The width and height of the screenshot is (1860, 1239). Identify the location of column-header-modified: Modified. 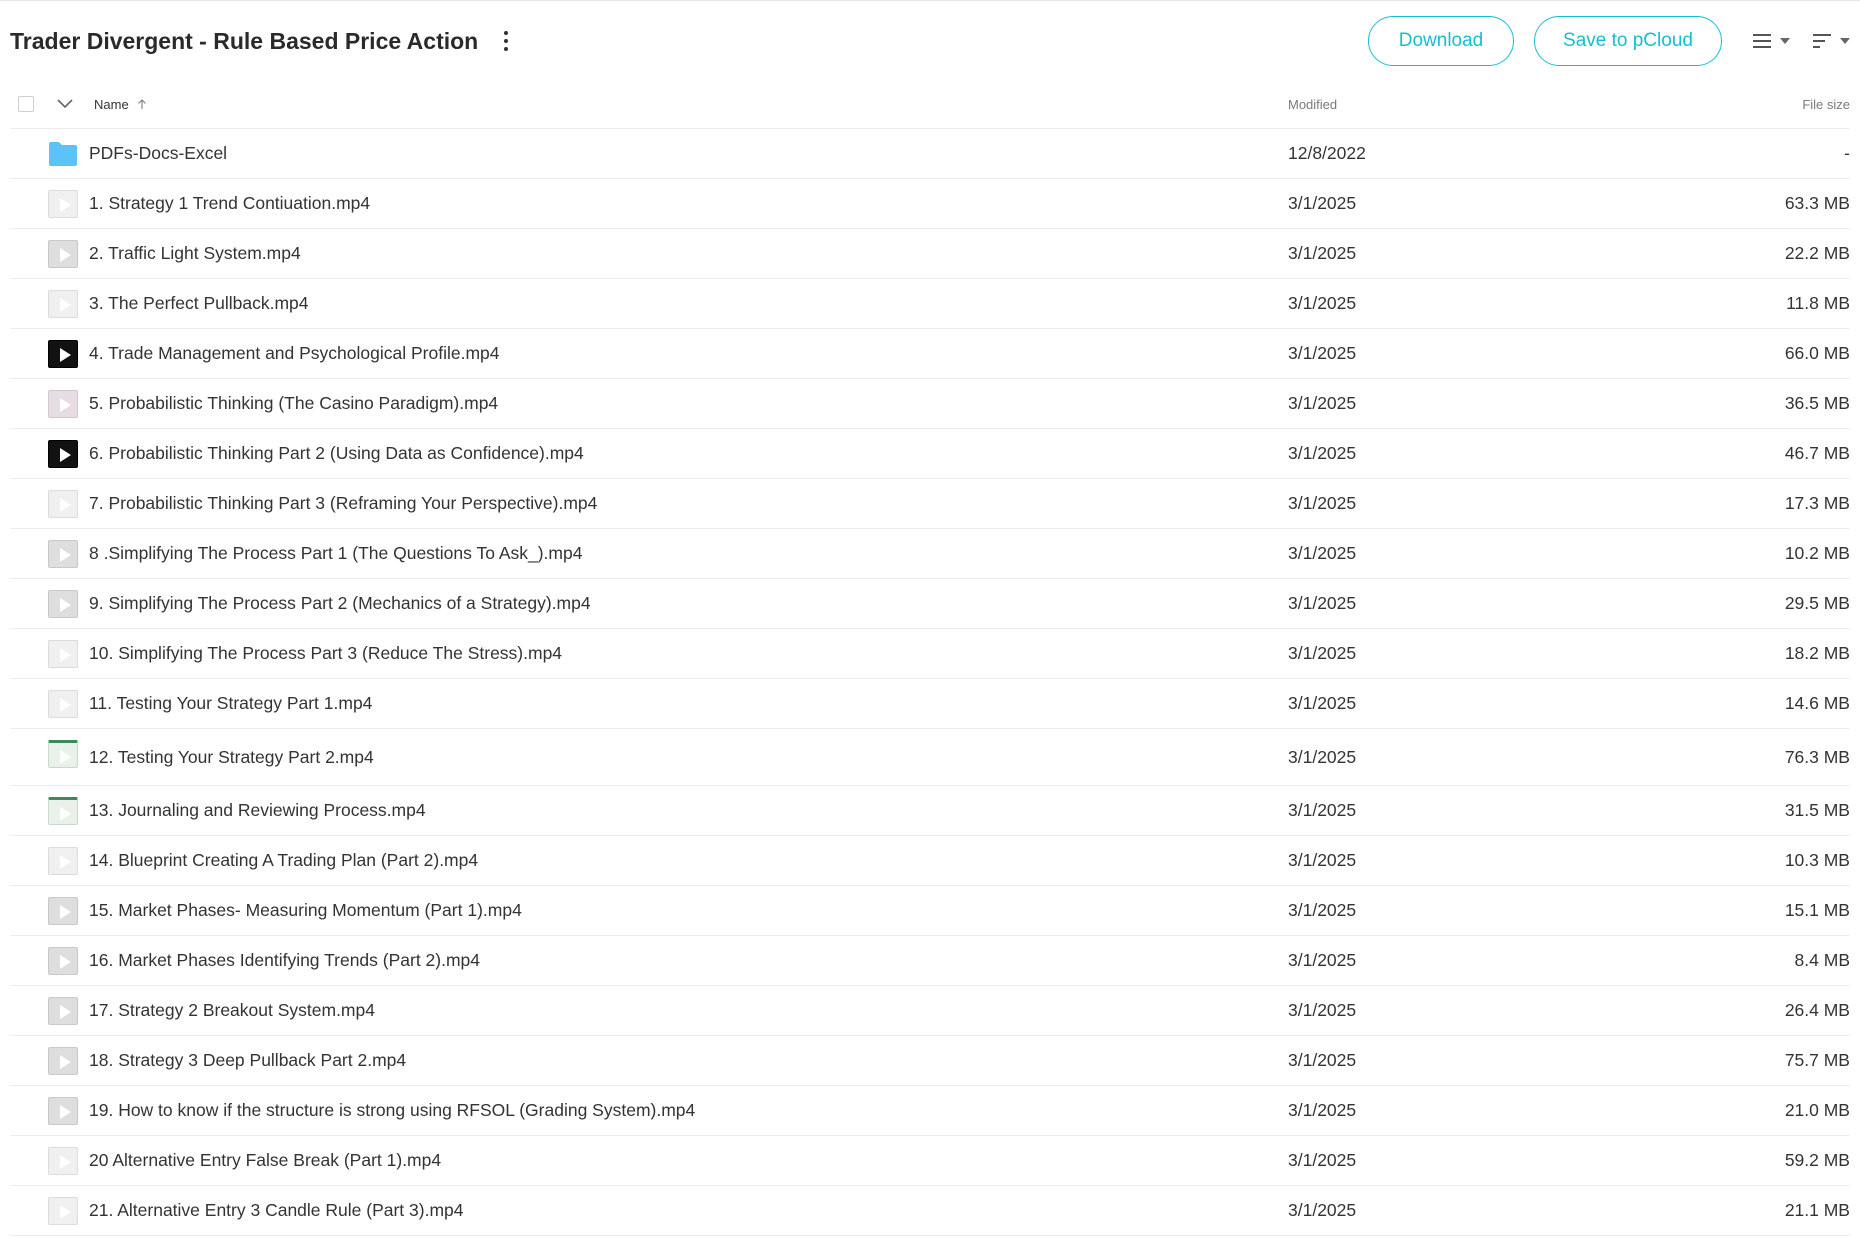
(1312, 104).